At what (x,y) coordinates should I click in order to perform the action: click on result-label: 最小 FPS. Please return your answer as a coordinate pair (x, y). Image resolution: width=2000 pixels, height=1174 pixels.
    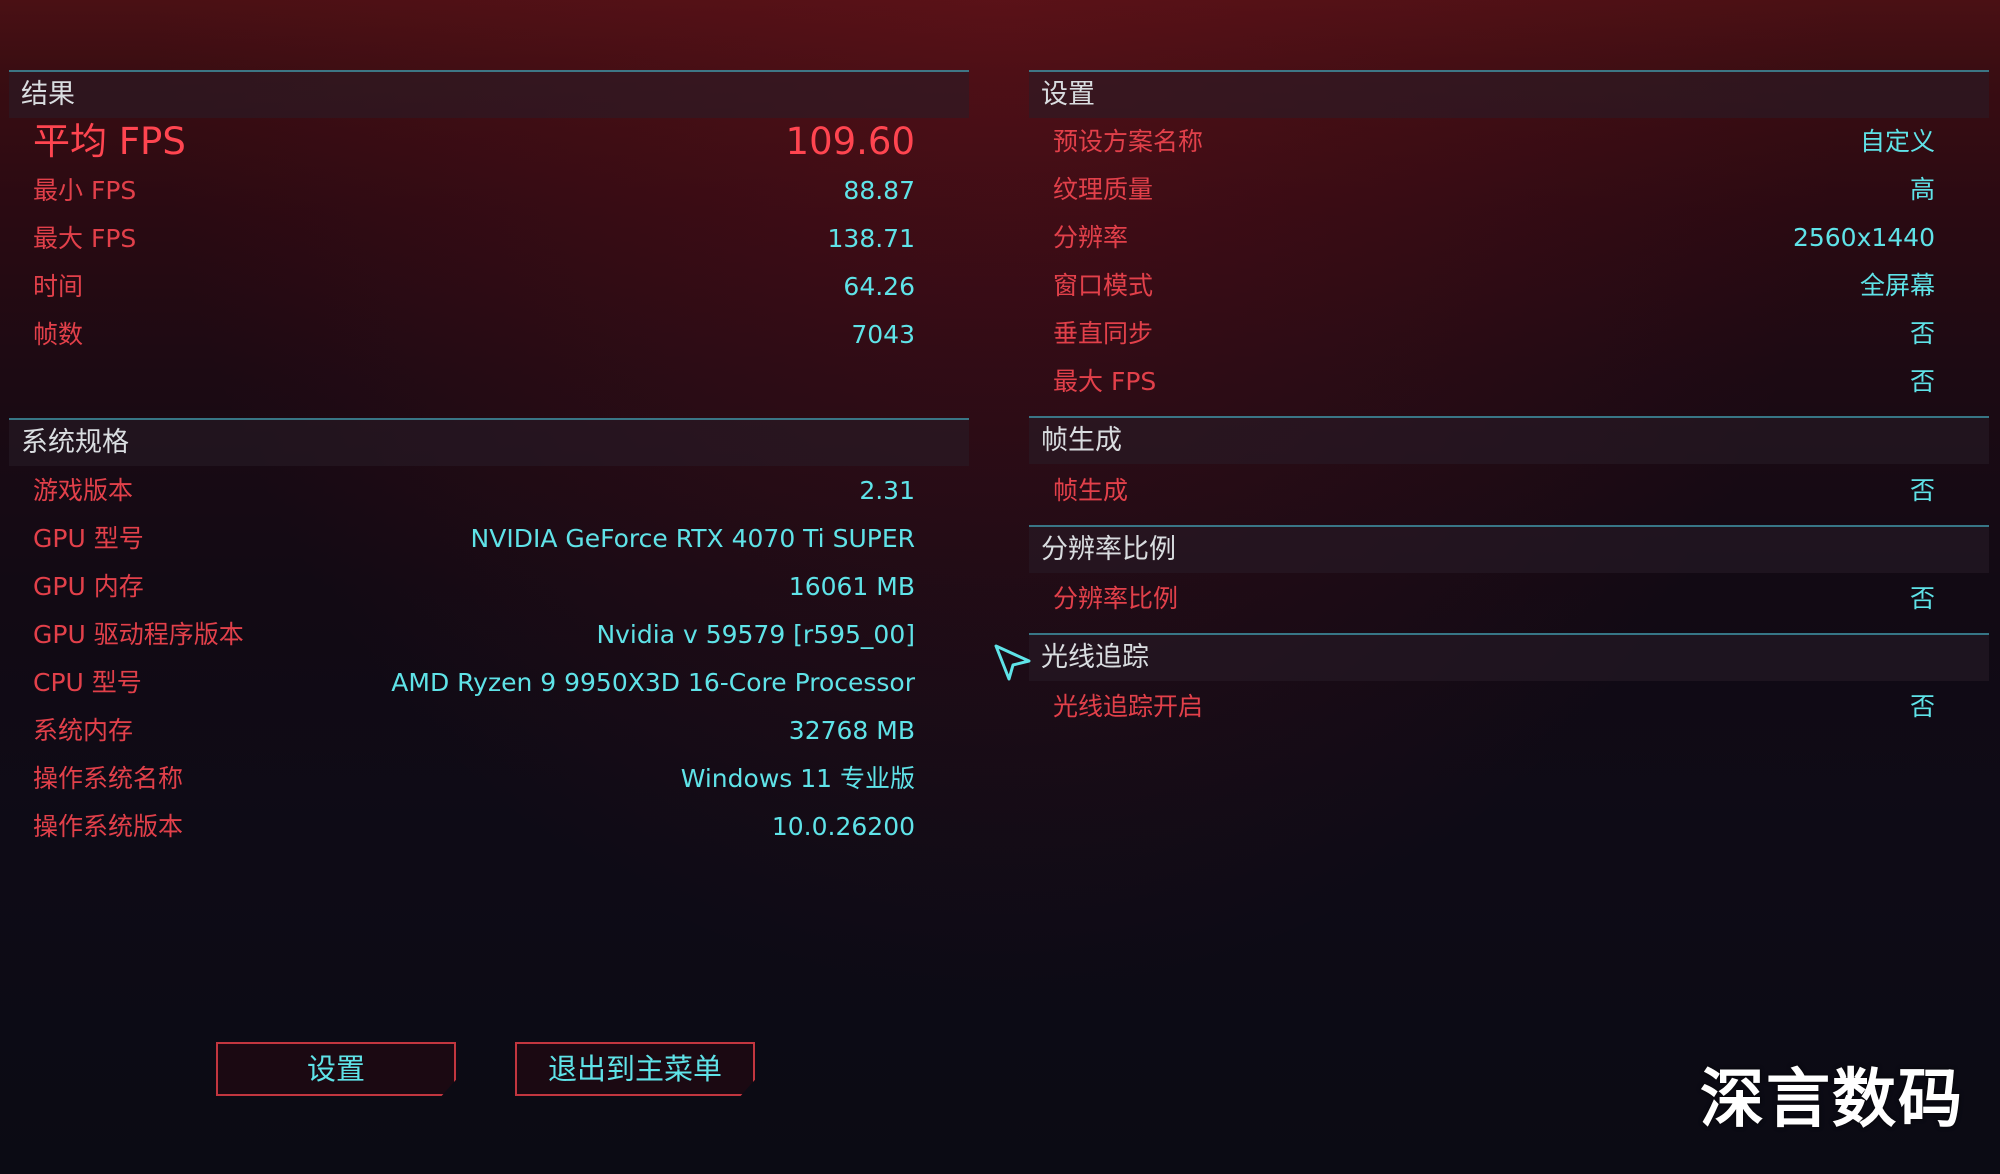
    Looking at the image, I should click on (85, 190).